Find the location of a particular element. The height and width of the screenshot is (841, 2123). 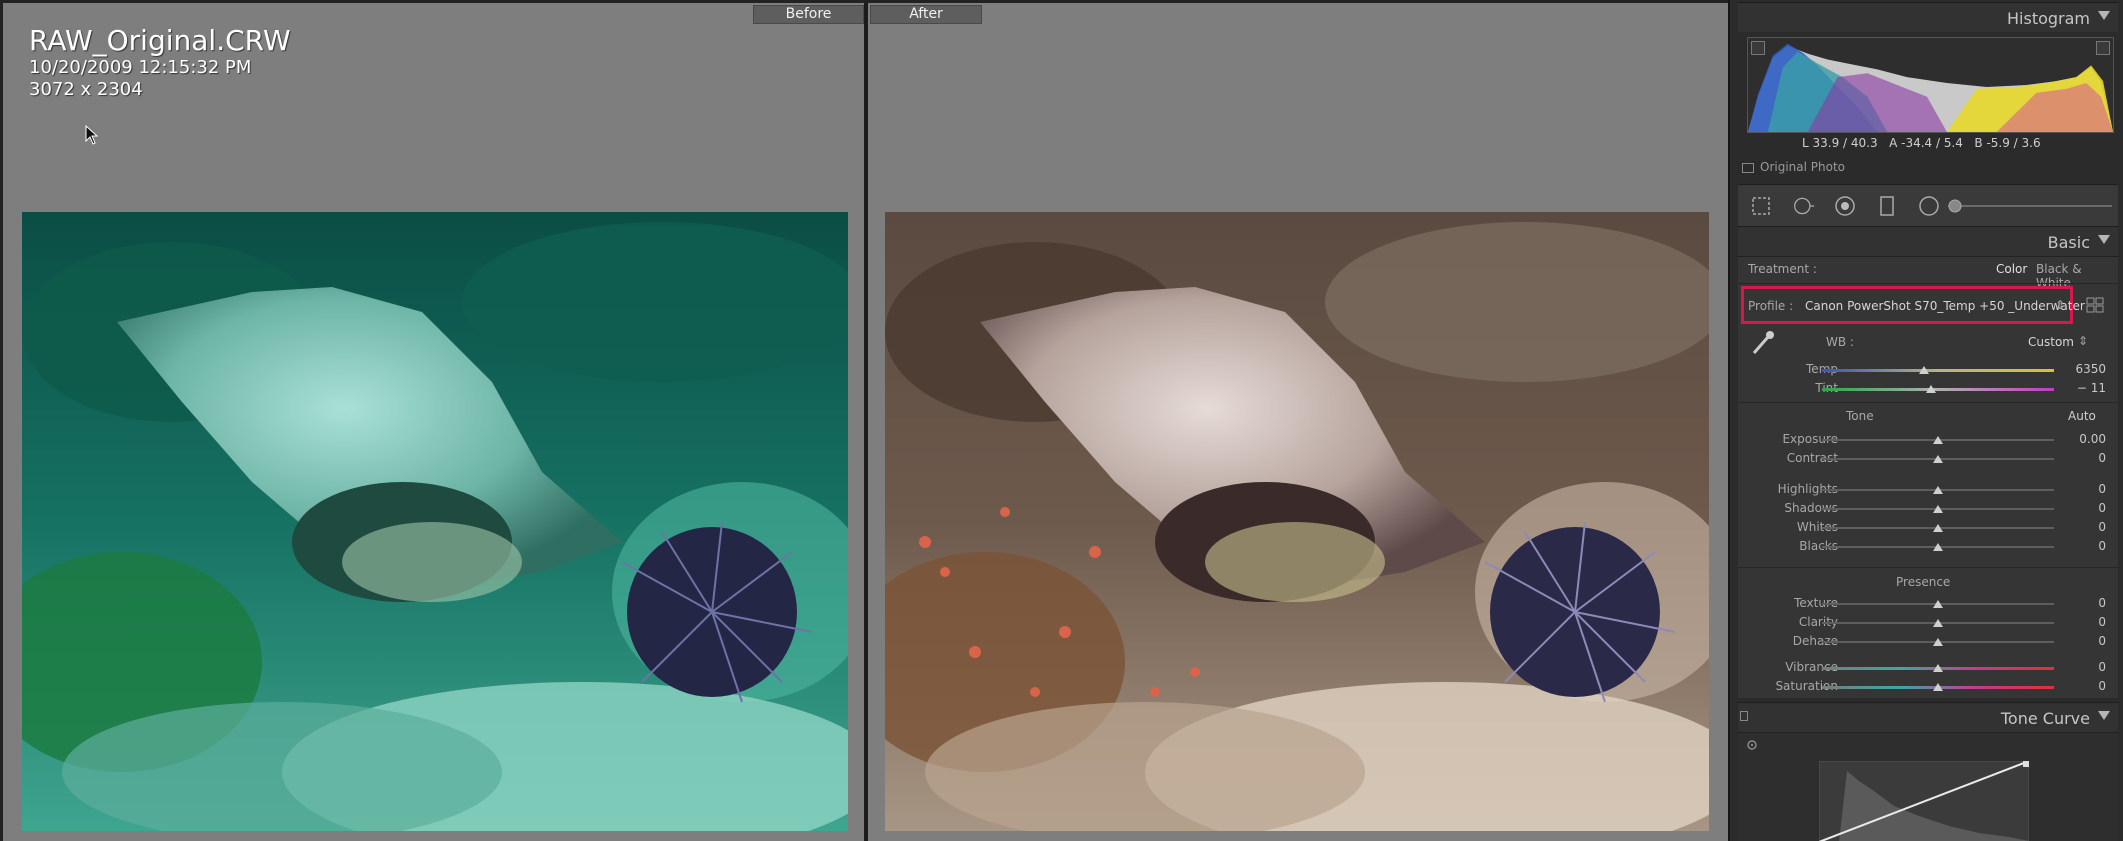

lab-l-value: 33.9 / 40.3 is located at coordinates (1845, 143).